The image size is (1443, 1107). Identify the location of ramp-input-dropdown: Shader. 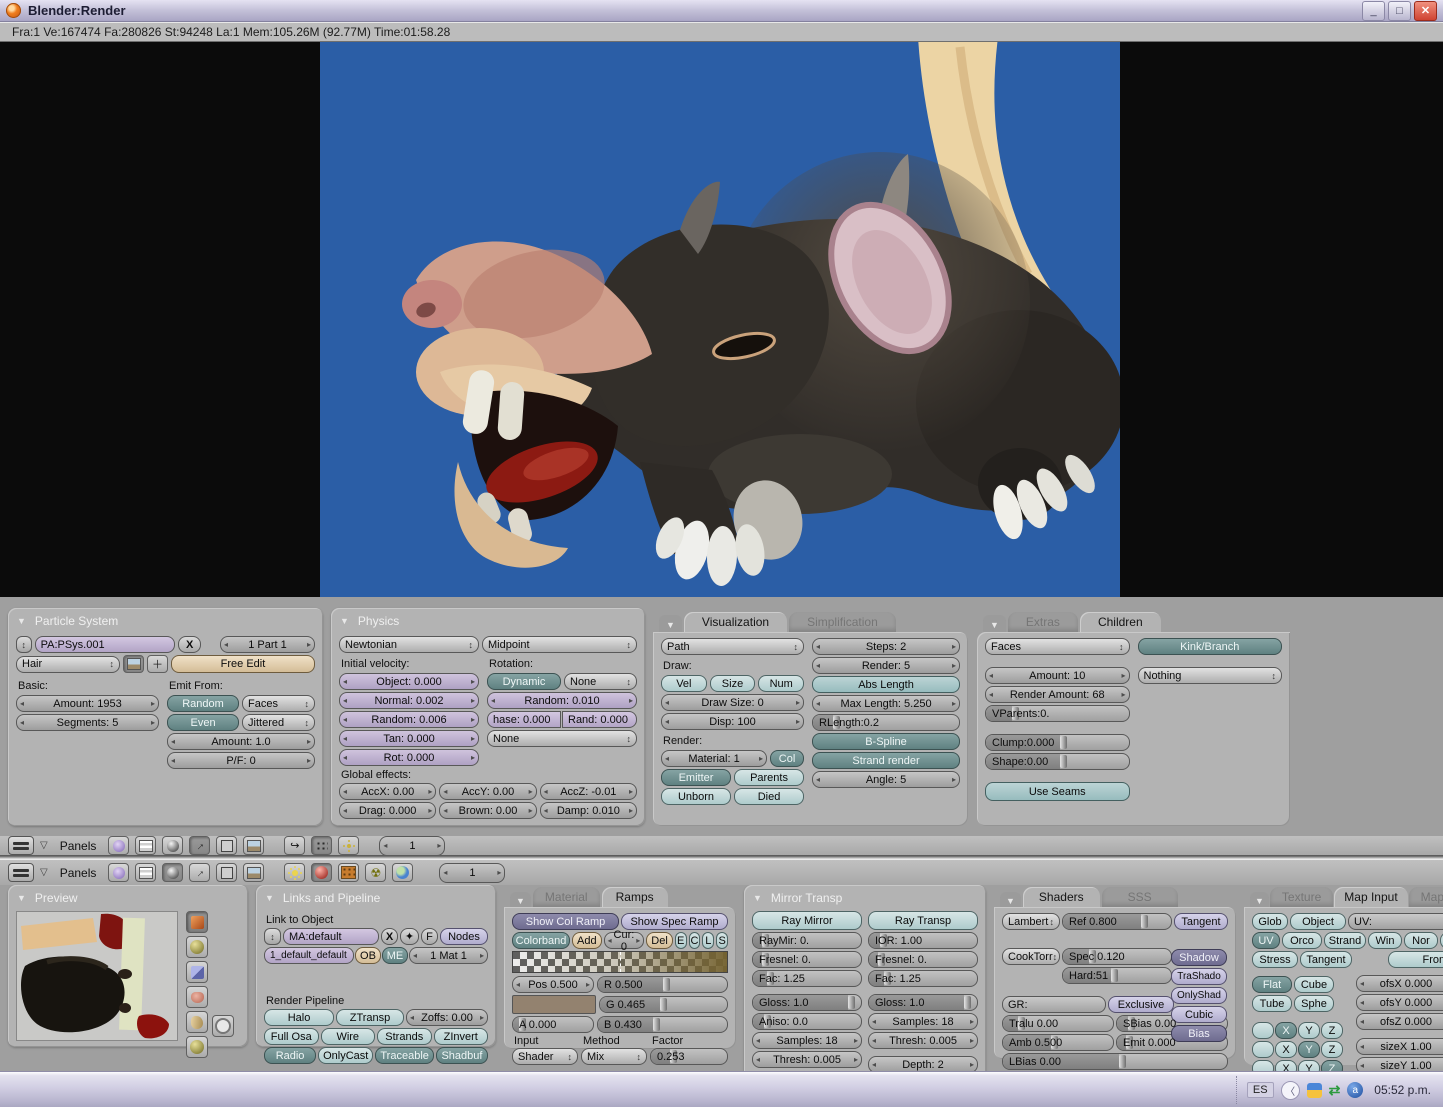
(545, 1056).